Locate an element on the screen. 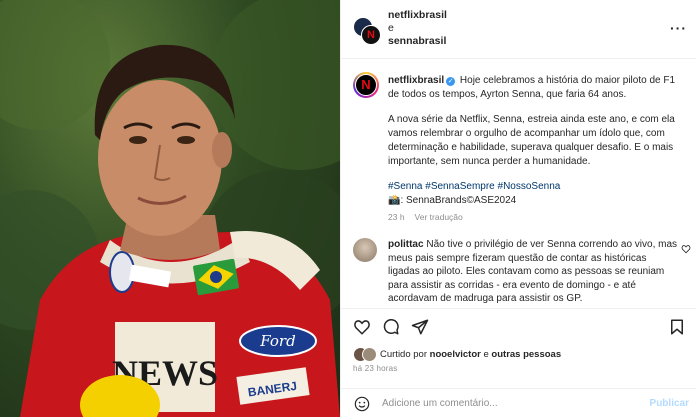 Image resolution: width=696 pixels, height=418 pixels. add-comment-bar: Publicar is located at coordinates (518, 403).